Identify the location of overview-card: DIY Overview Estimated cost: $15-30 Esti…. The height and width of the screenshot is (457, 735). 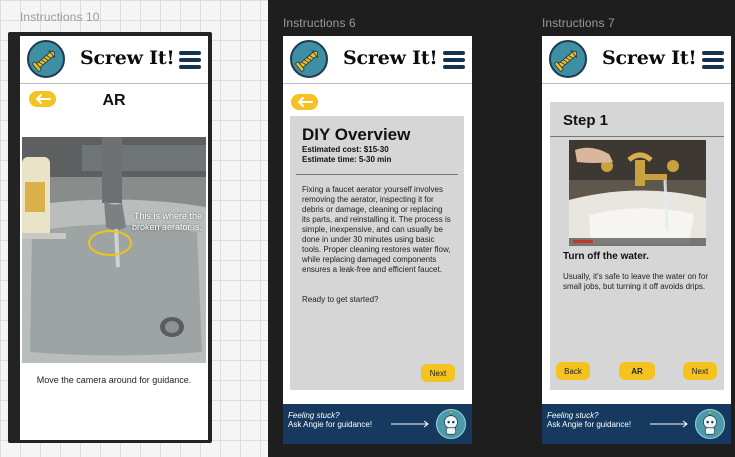
(377, 253).